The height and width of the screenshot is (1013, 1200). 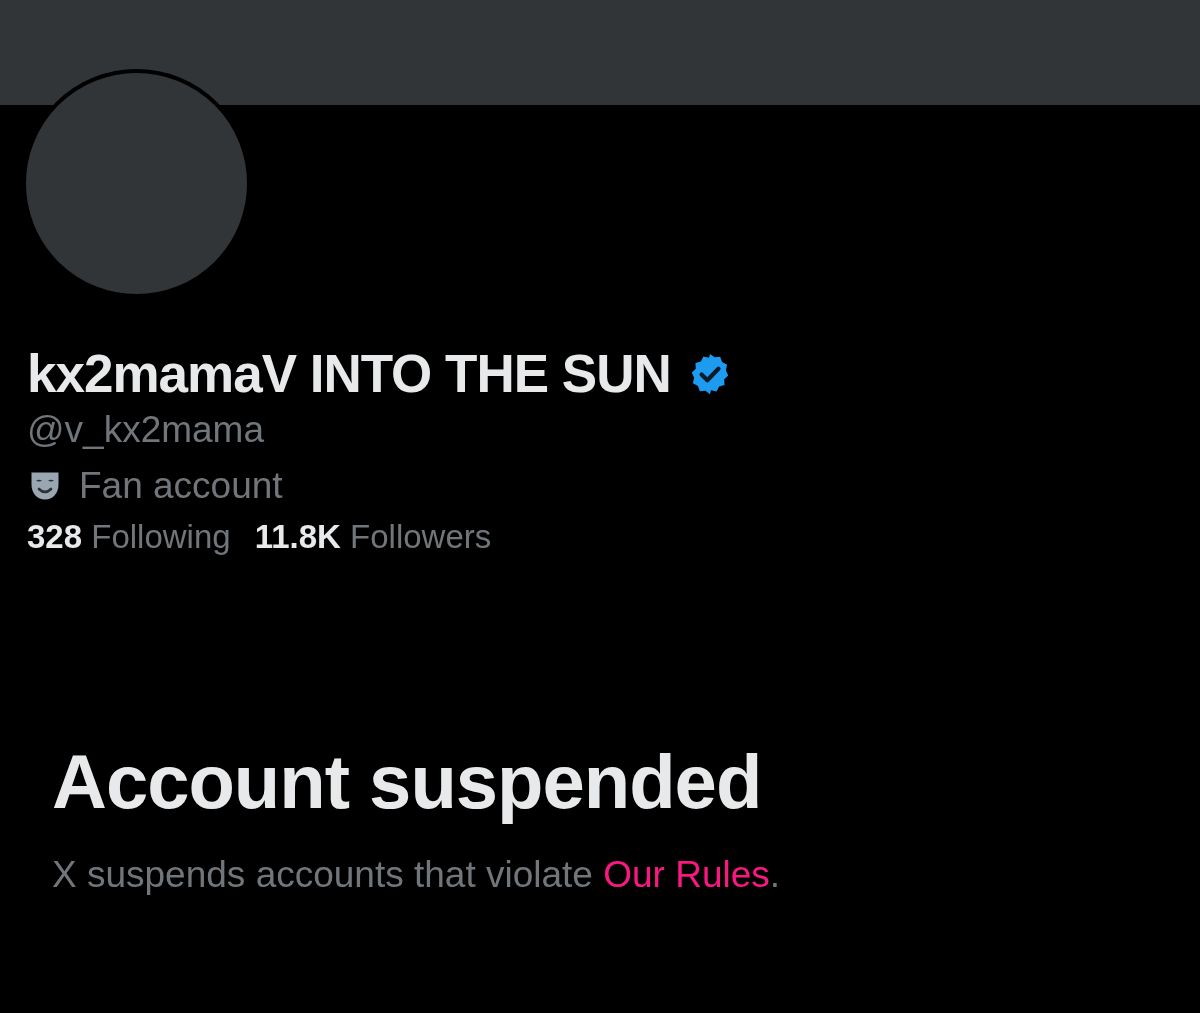 I want to click on category-label: Fan account, so click(x=181, y=486).